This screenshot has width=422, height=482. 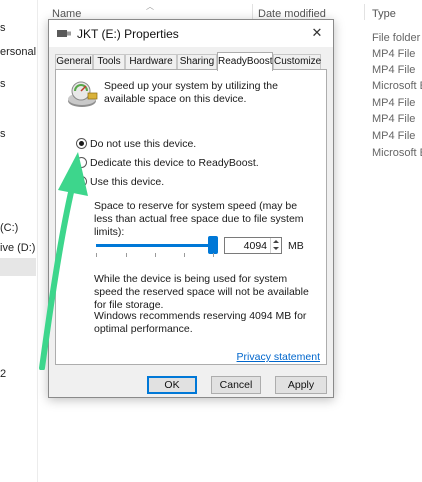 What do you see at coordinates (384, 14) in the screenshot?
I see `column-header-type: Type` at bounding box center [384, 14].